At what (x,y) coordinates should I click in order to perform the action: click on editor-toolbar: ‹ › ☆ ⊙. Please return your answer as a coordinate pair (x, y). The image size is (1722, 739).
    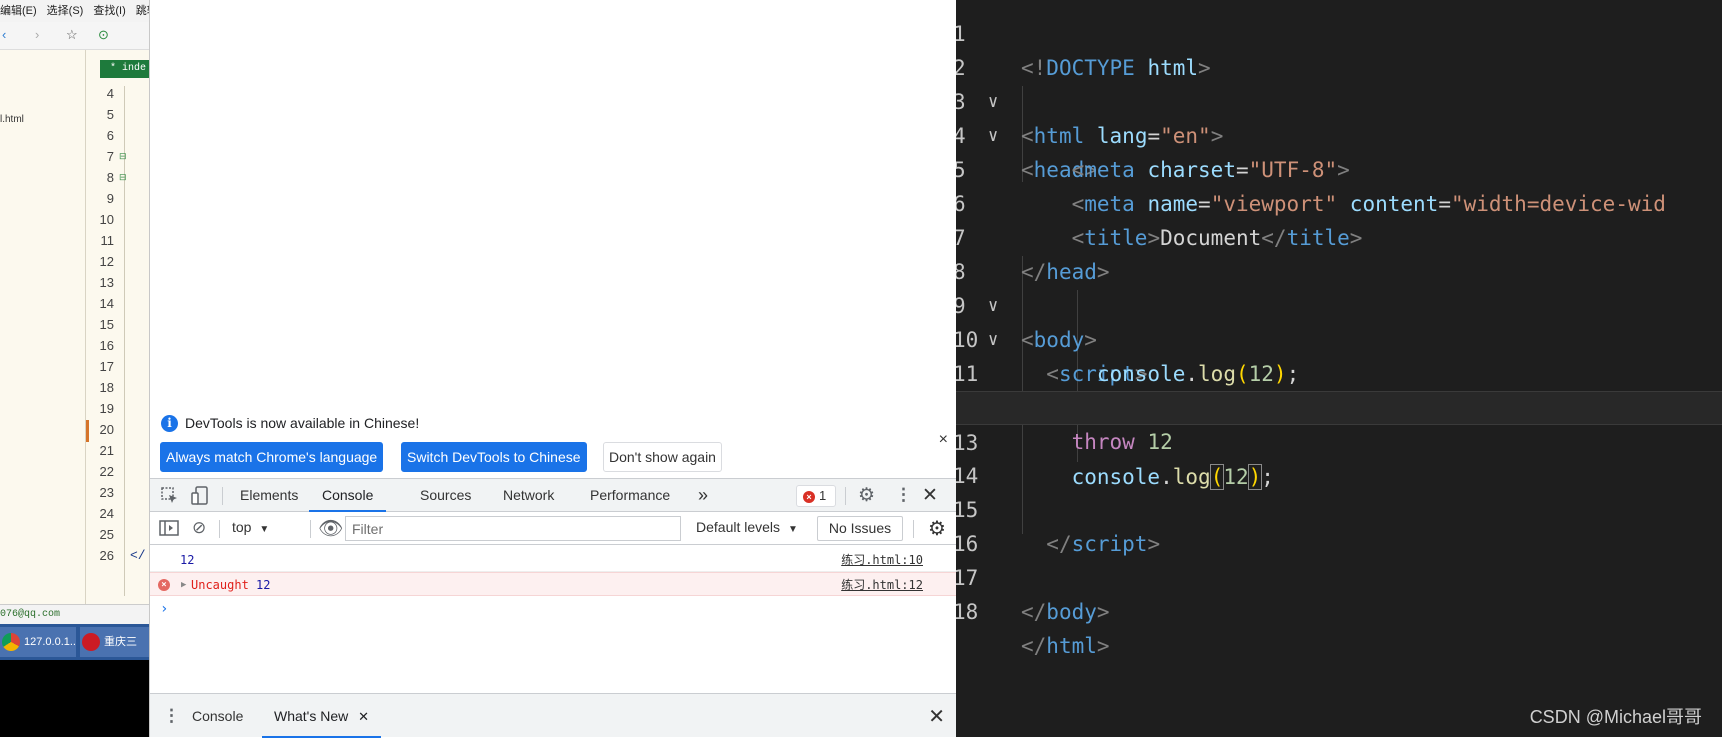
    Looking at the image, I should click on (75, 36).